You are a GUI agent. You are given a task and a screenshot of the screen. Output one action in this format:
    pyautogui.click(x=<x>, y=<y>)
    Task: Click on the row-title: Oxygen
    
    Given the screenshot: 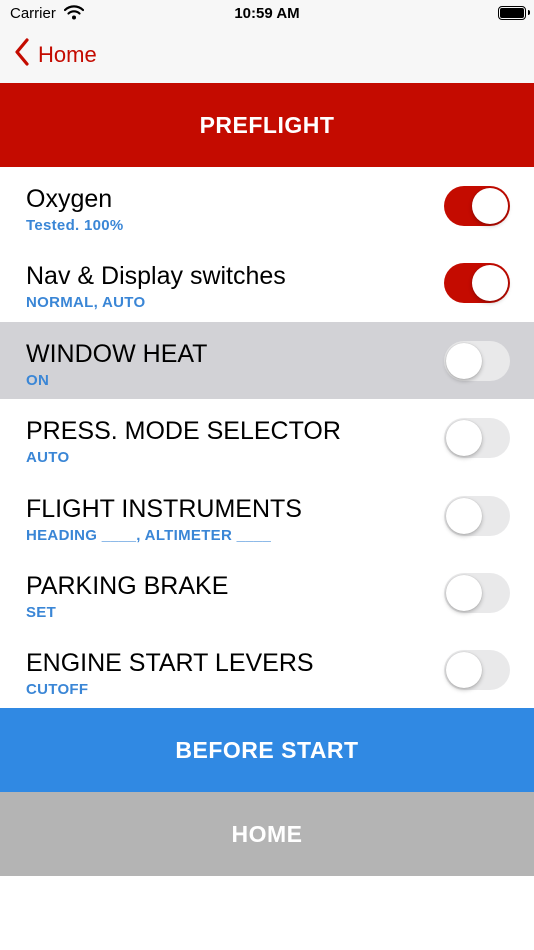 What is the action you would take?
    pyautogui.click(x=69, y=199)
    